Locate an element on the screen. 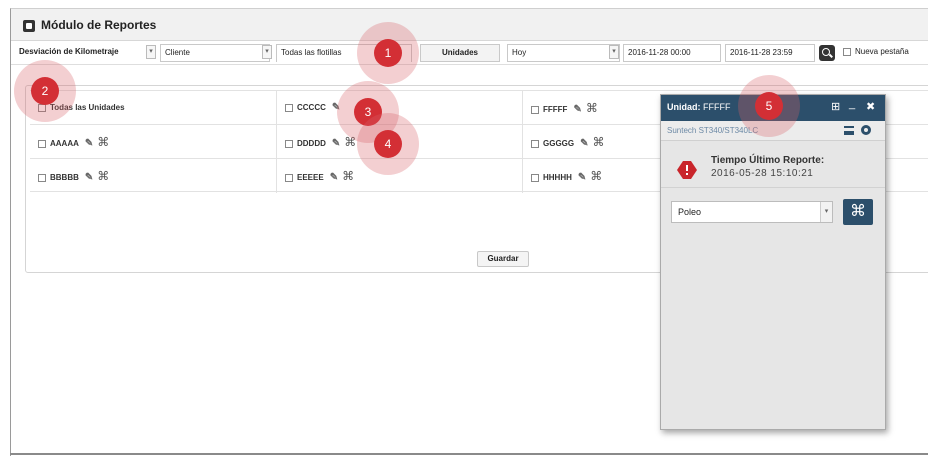  client-value: Cliente is located at coordinates (177, 52).